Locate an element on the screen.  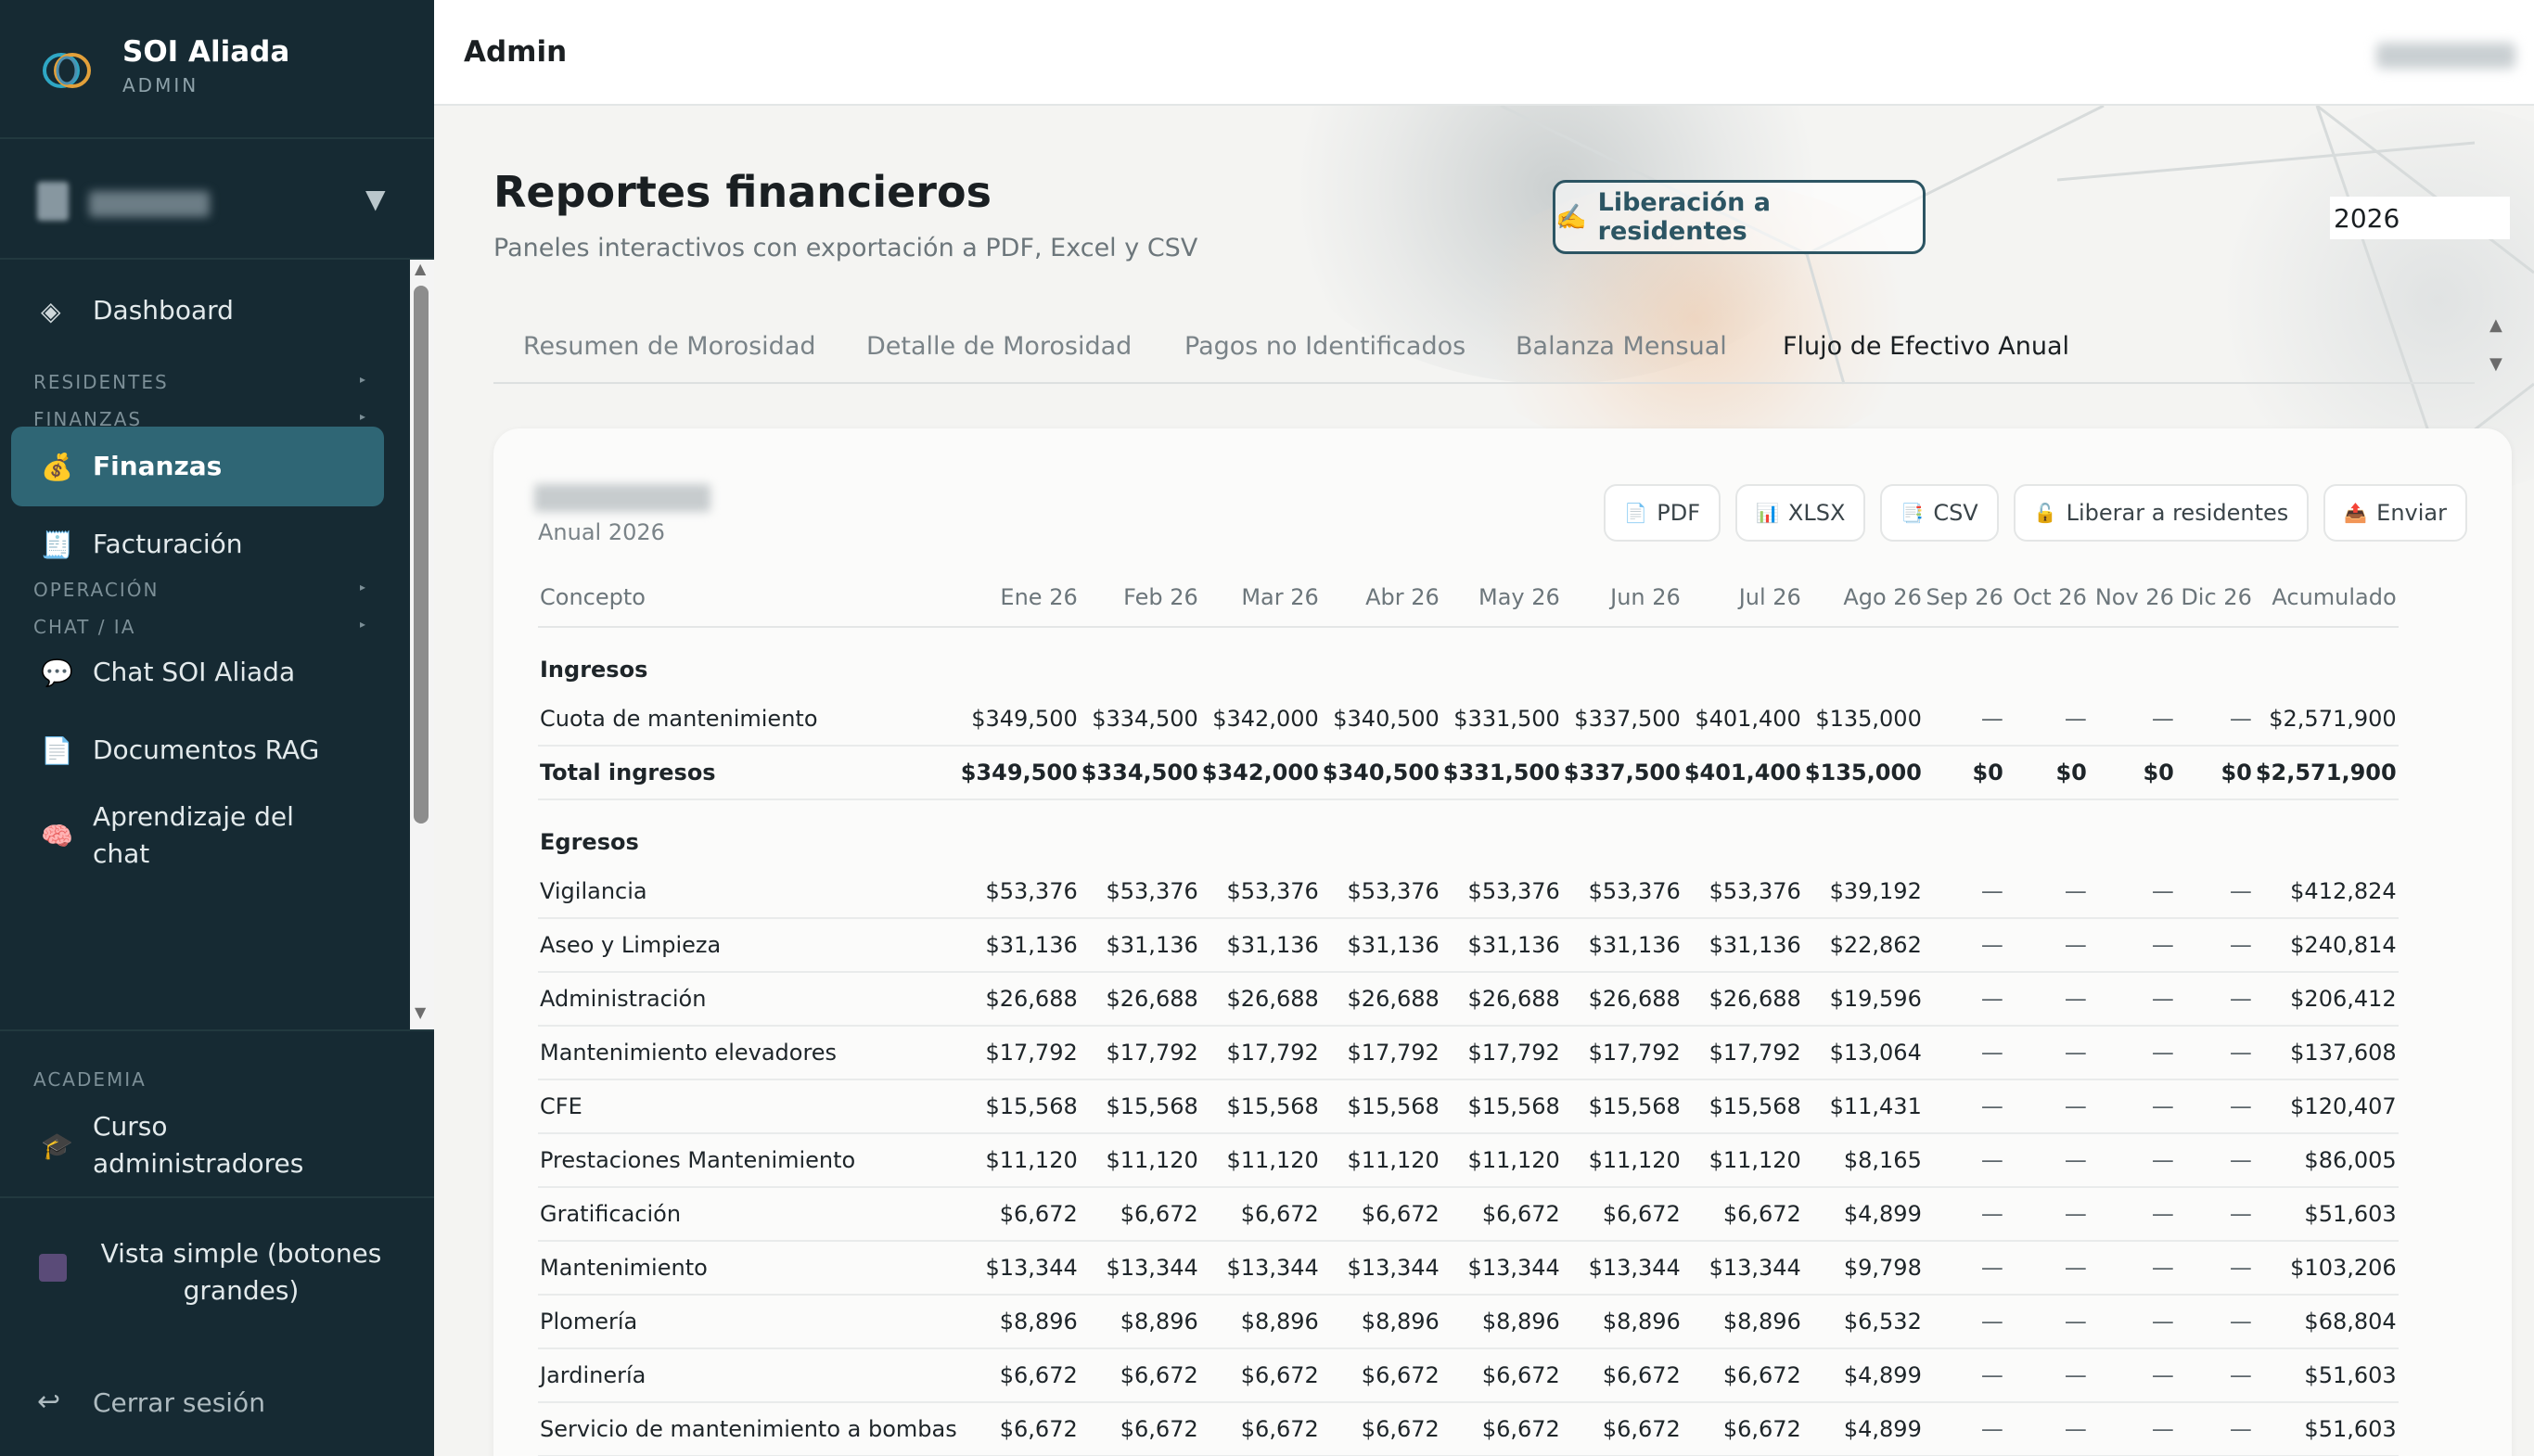
table-cell: $240,814 is located at coordinates (2326, 945).